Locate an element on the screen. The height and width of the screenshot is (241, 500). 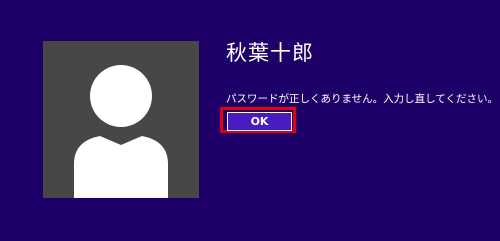
user-silhouette-icon is located at coordinates (121, 131).